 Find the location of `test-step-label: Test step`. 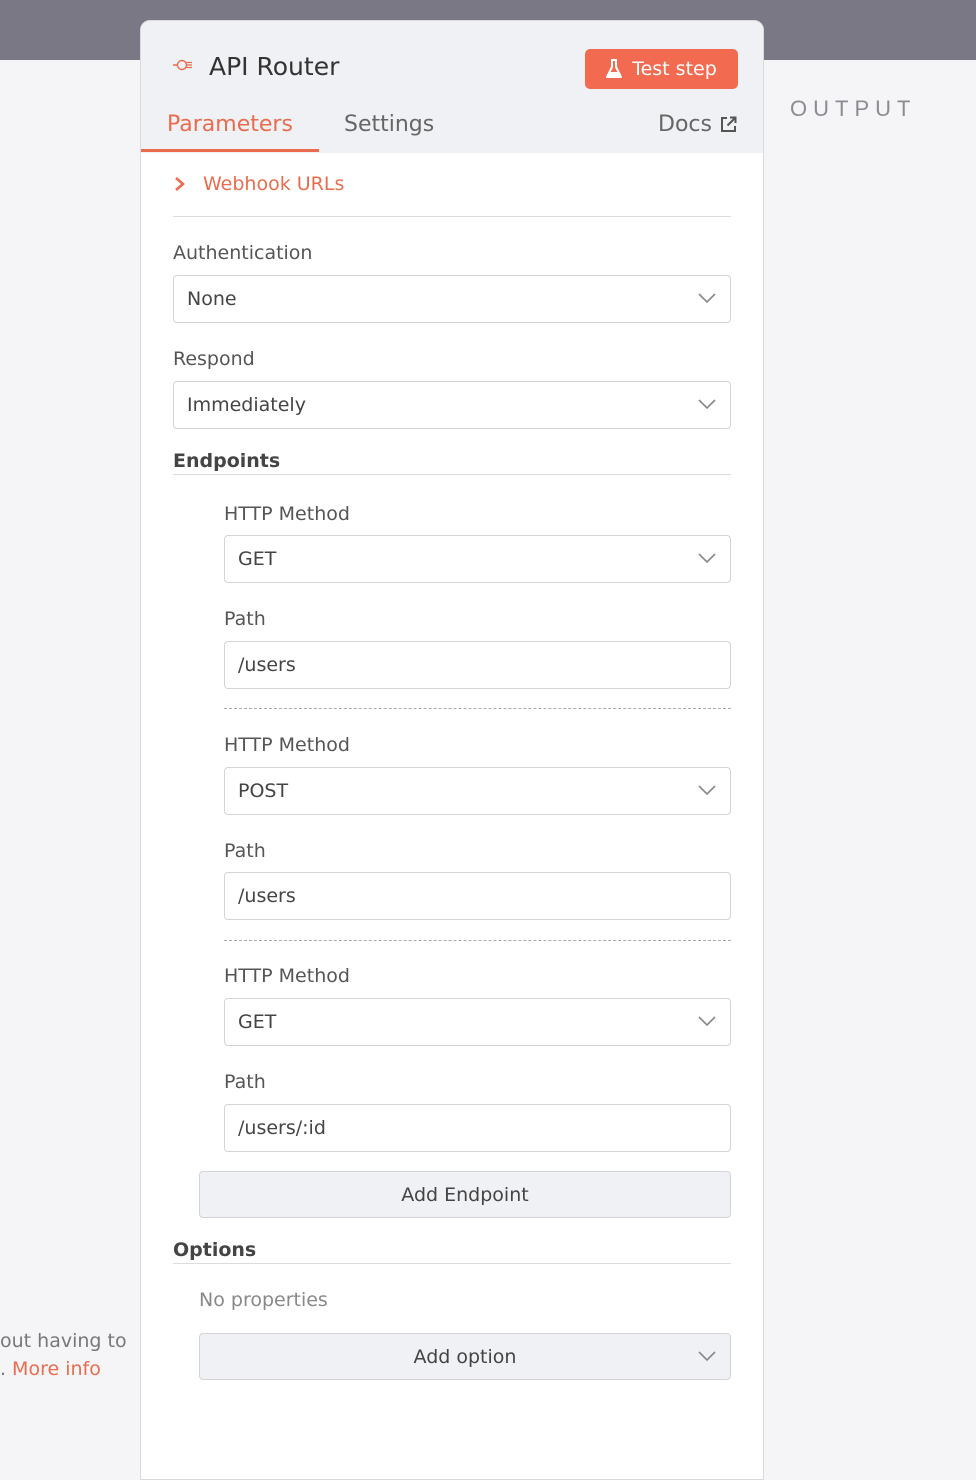

test-step-label: Test step is located at coordinates (674, 69).